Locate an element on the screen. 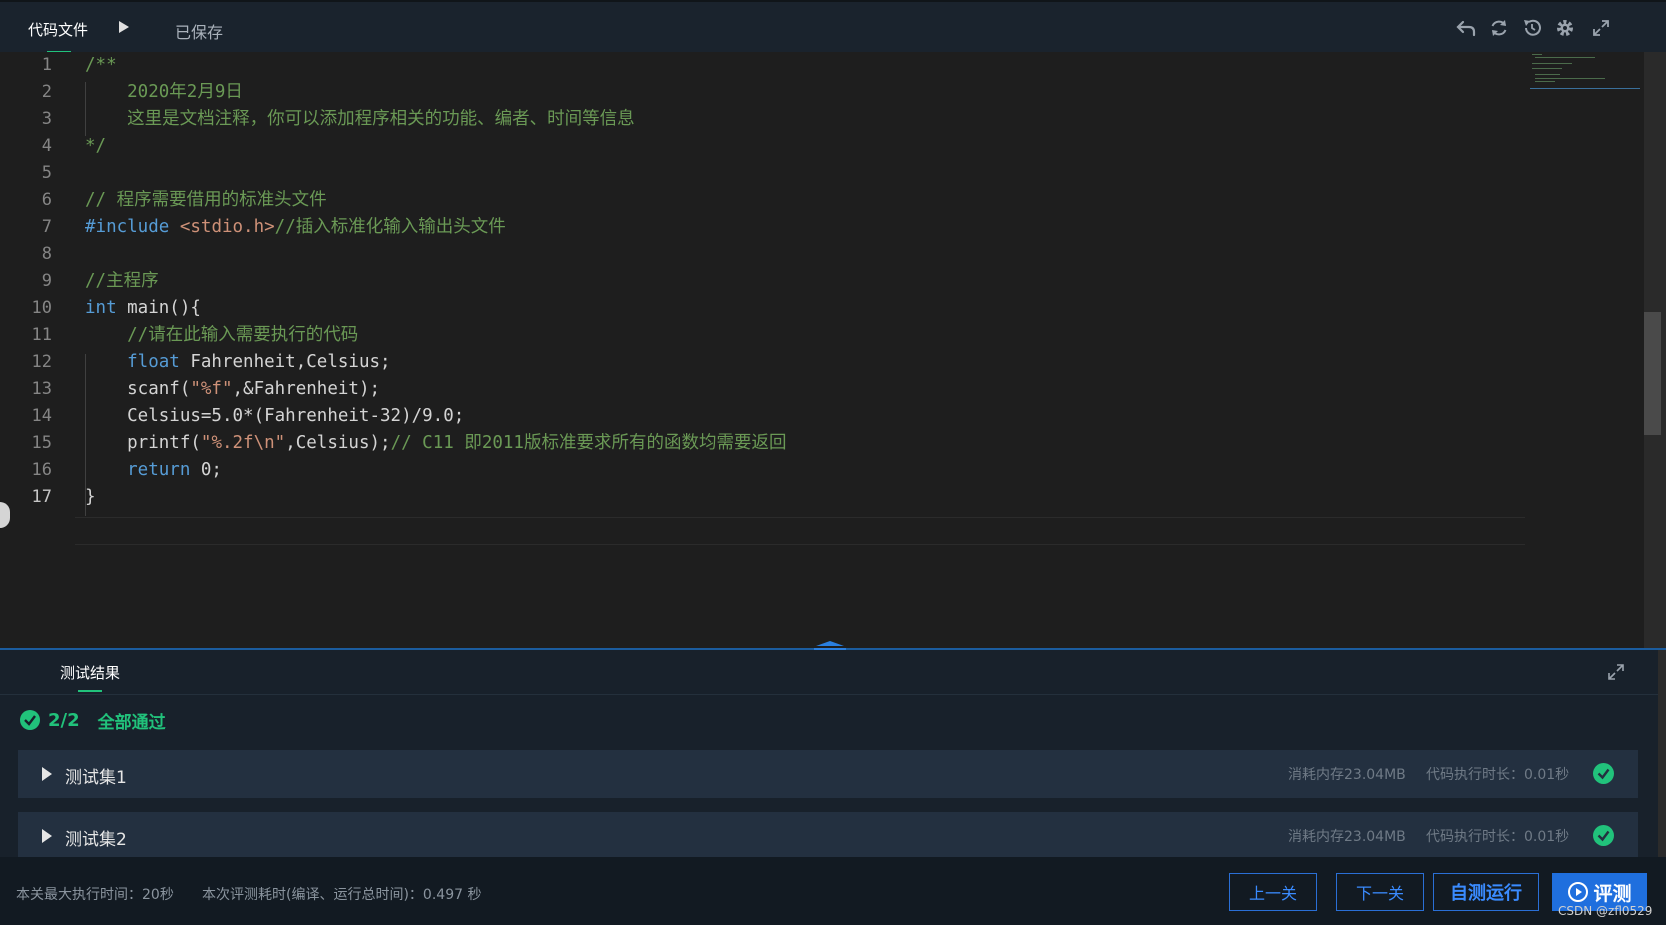 Image resolution: width=1666 pixels, height=925 pixels. line-number: 11 is located at coordinates (41, 335).